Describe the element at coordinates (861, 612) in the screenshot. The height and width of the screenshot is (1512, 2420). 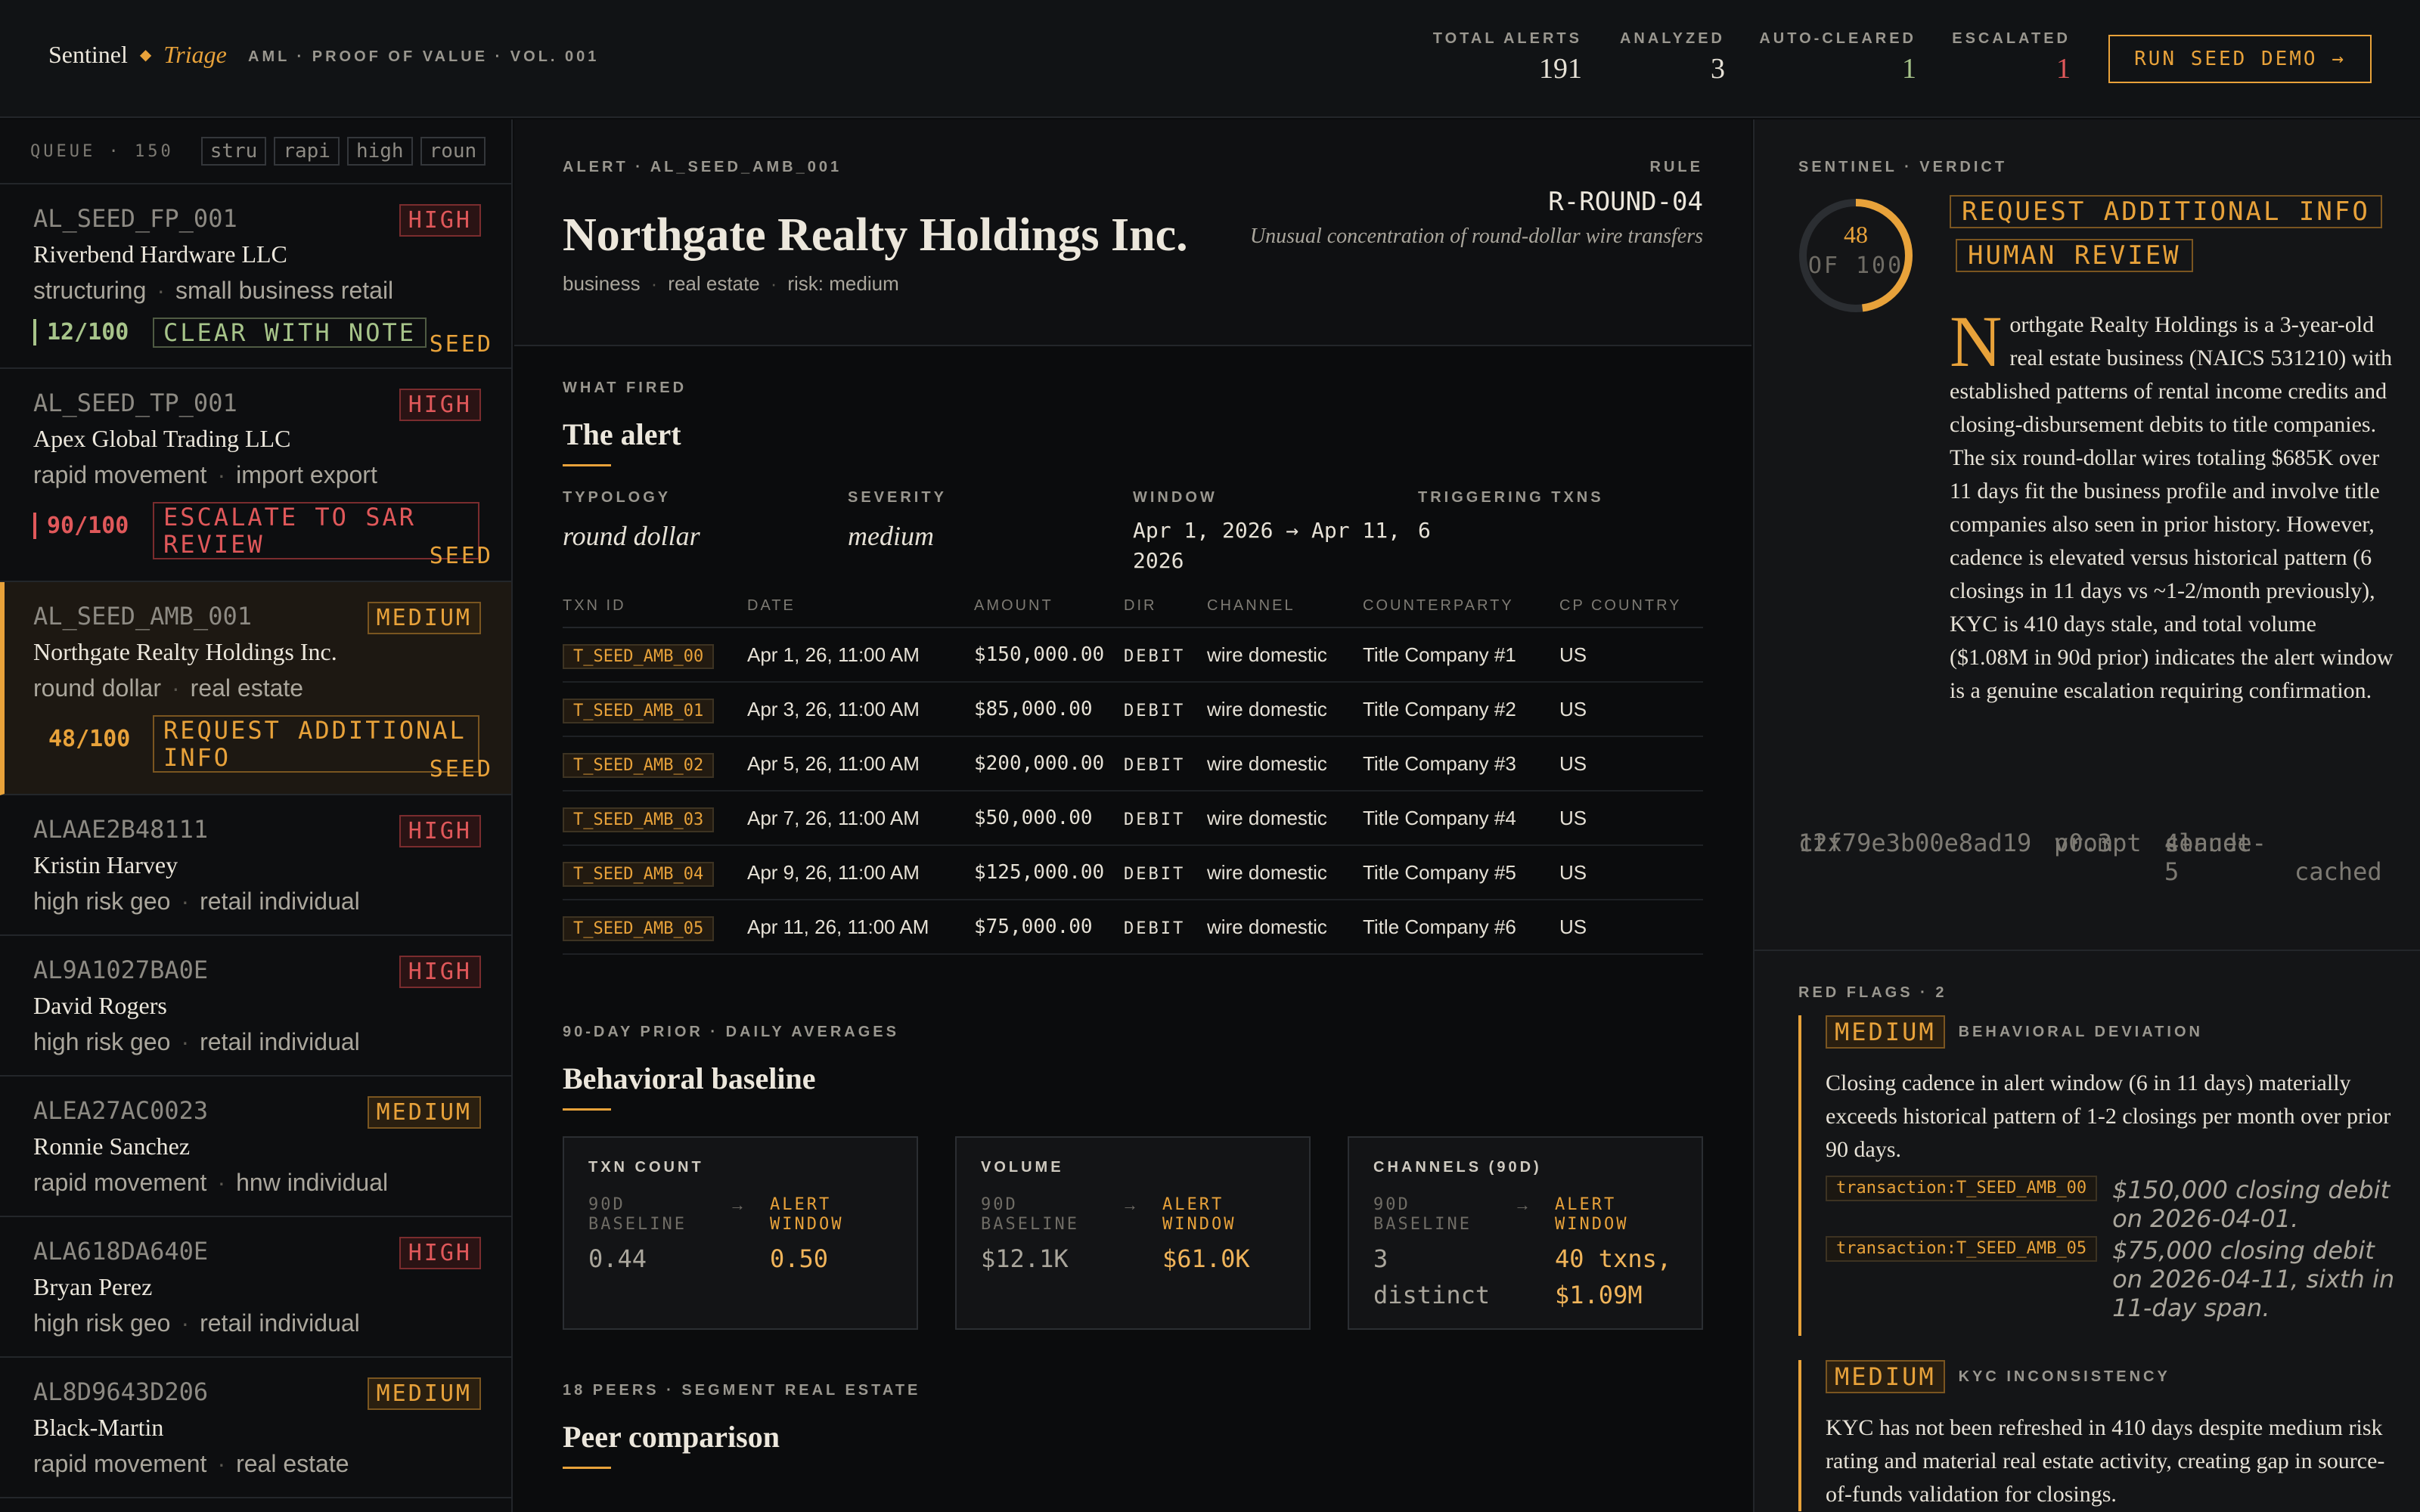
I see `column-header: DATE` at that location.